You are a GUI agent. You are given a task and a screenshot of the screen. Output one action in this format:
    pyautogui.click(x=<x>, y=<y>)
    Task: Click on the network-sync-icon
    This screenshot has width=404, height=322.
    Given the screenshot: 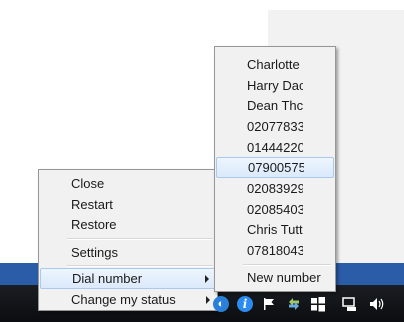 What is the action you would take?
    pyautogui.click(x=294, y=304)
    